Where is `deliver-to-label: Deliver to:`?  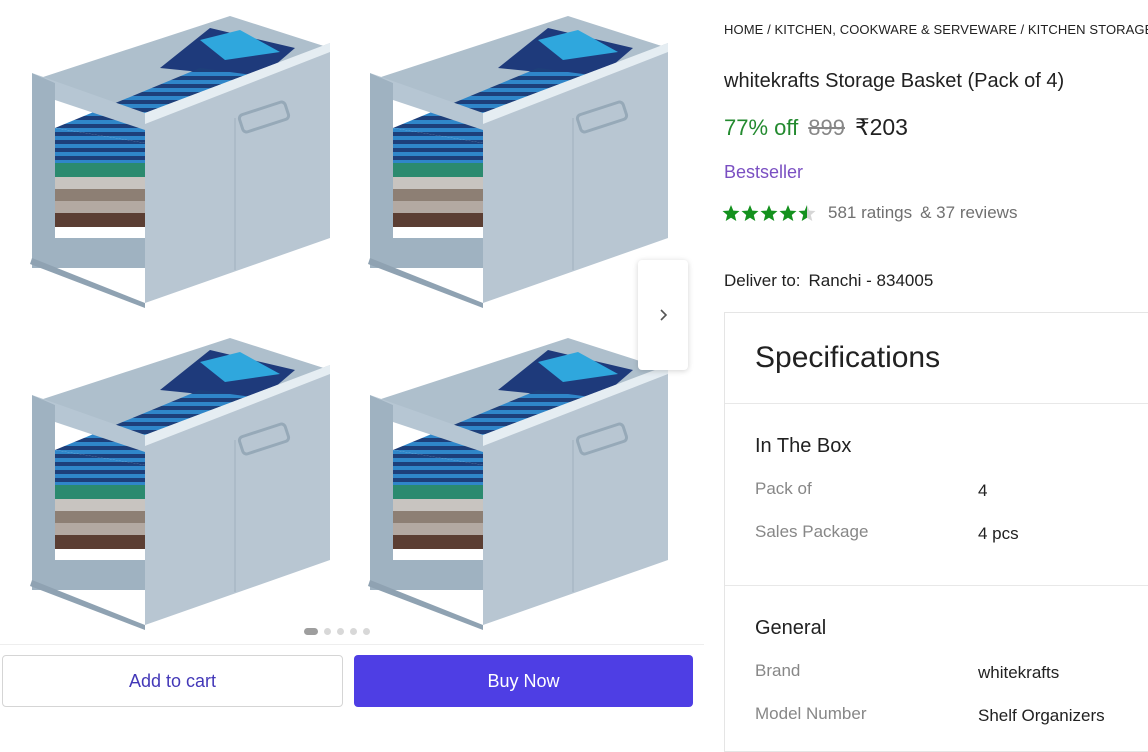 deliver-to-label: Deliver to: is located at coordinates (762, 280).